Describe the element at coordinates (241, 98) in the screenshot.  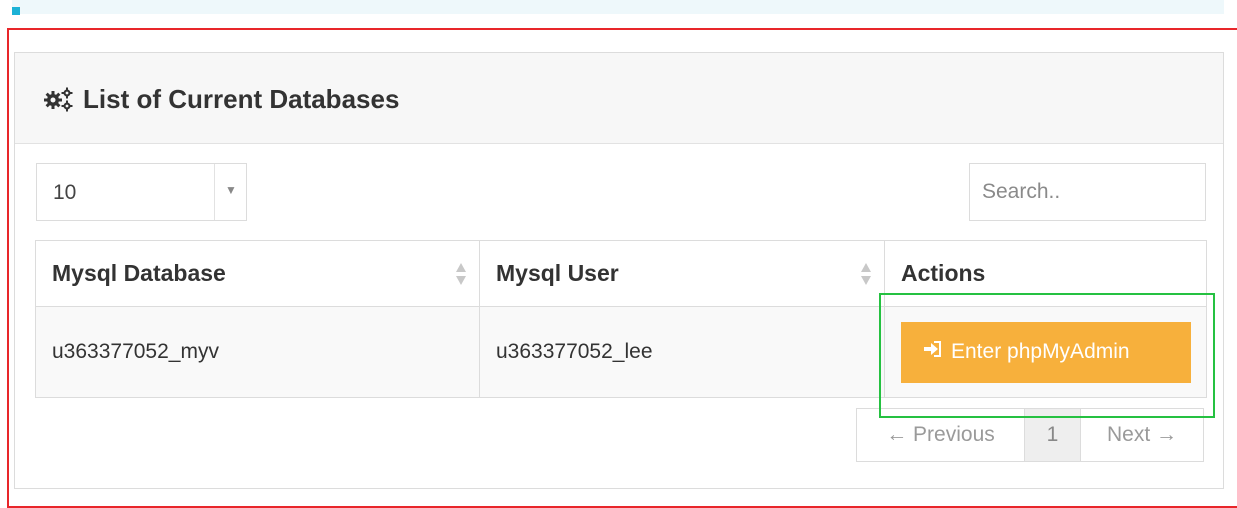
I see `panel-title-text: List of Current Databases` at that location.